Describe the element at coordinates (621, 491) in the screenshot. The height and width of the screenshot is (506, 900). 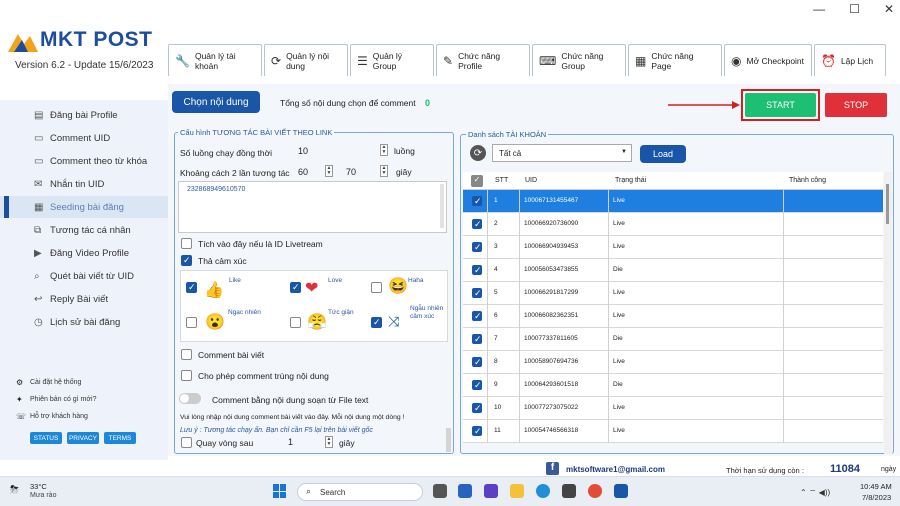
I see `mkt-taskbar-icon` at that location.